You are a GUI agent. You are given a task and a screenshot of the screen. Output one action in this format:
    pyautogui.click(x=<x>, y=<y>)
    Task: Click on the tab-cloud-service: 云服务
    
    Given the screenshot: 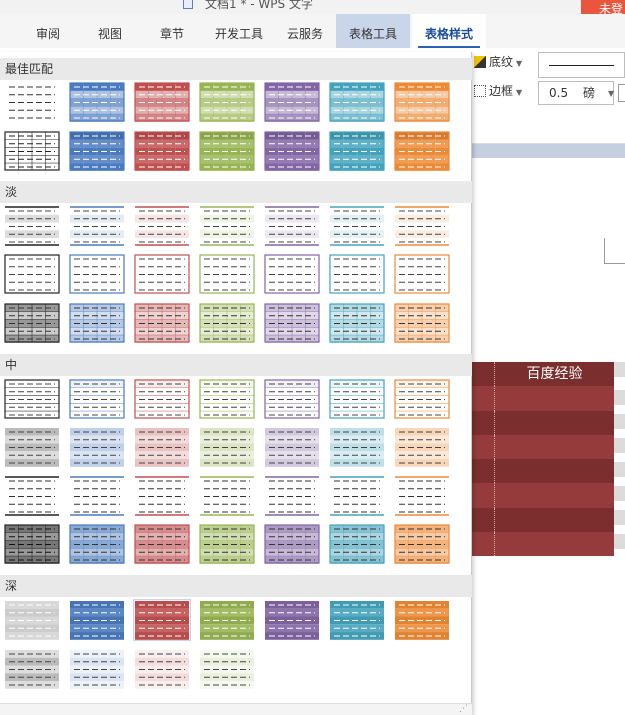 What is the action you would take?
    pyautogui.click(x=305, y=31)
    